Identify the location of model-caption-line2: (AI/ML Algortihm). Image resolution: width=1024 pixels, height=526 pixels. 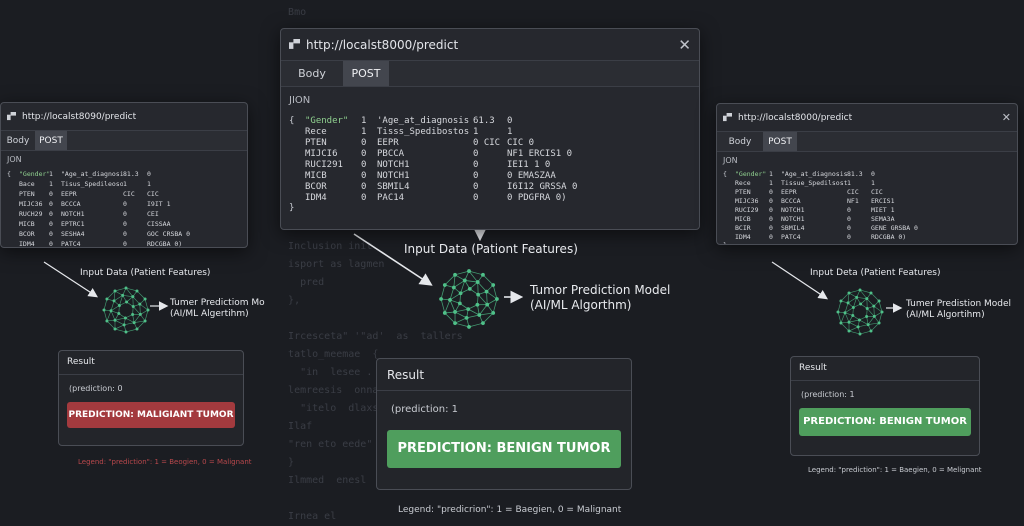
(945, 315).